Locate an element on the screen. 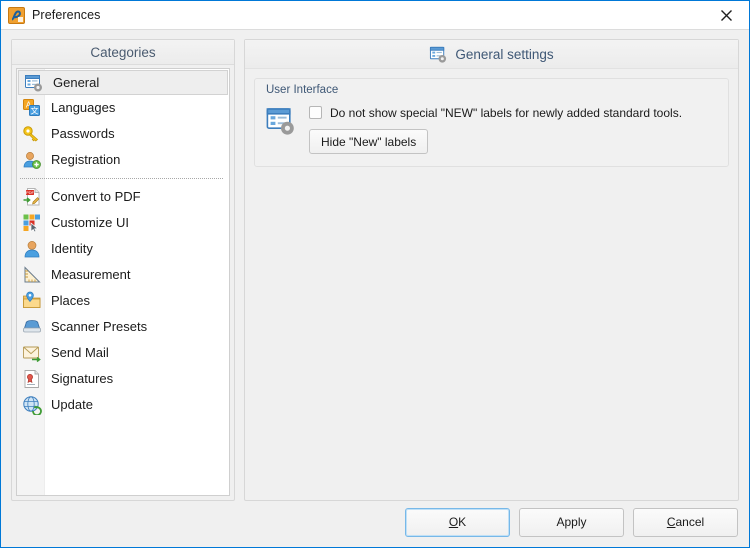 This screenshot has width=750, height=548. dialog-footer: OK Apply Cancel is located at coordinates (375, 524).